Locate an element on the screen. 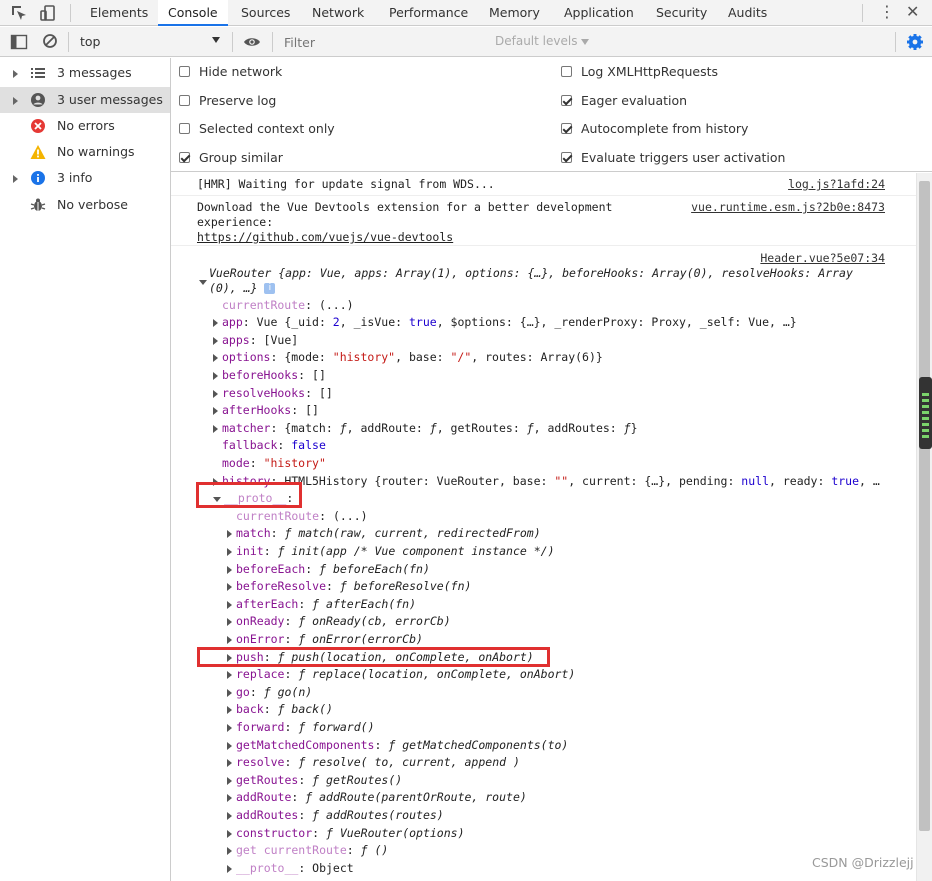 The height and width of the screenshot is (881, 932). performance-meter is located at coordinates (925, 413).